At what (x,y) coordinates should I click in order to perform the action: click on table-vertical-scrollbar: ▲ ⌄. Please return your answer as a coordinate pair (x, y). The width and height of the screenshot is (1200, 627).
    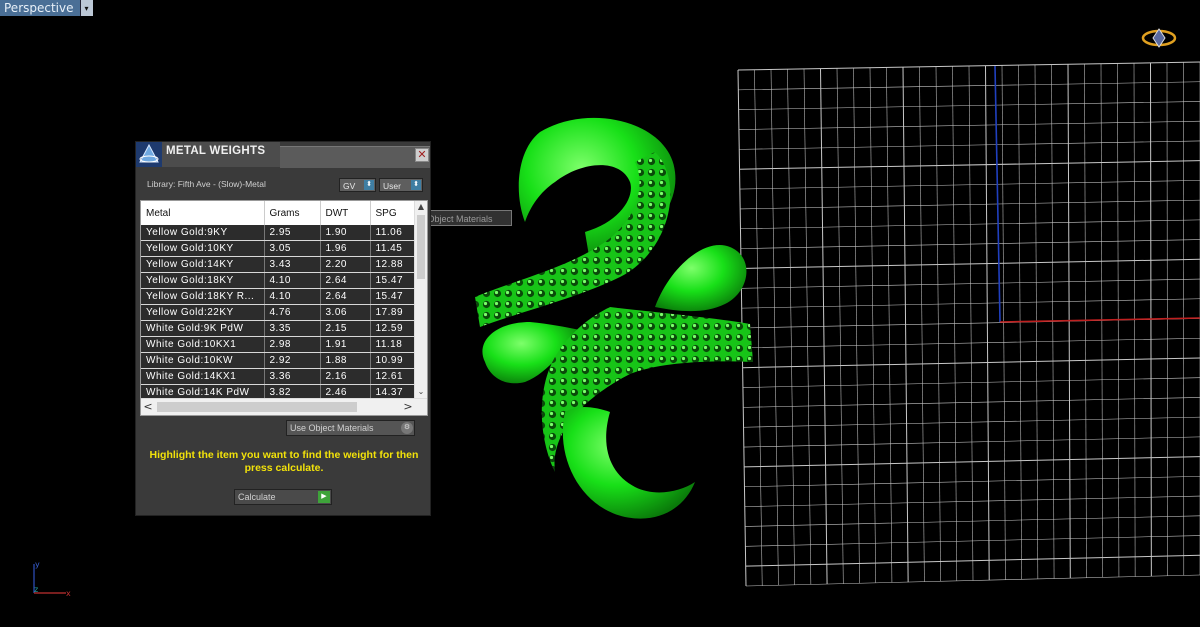
    Looking at the image, I should click on (420, 299).